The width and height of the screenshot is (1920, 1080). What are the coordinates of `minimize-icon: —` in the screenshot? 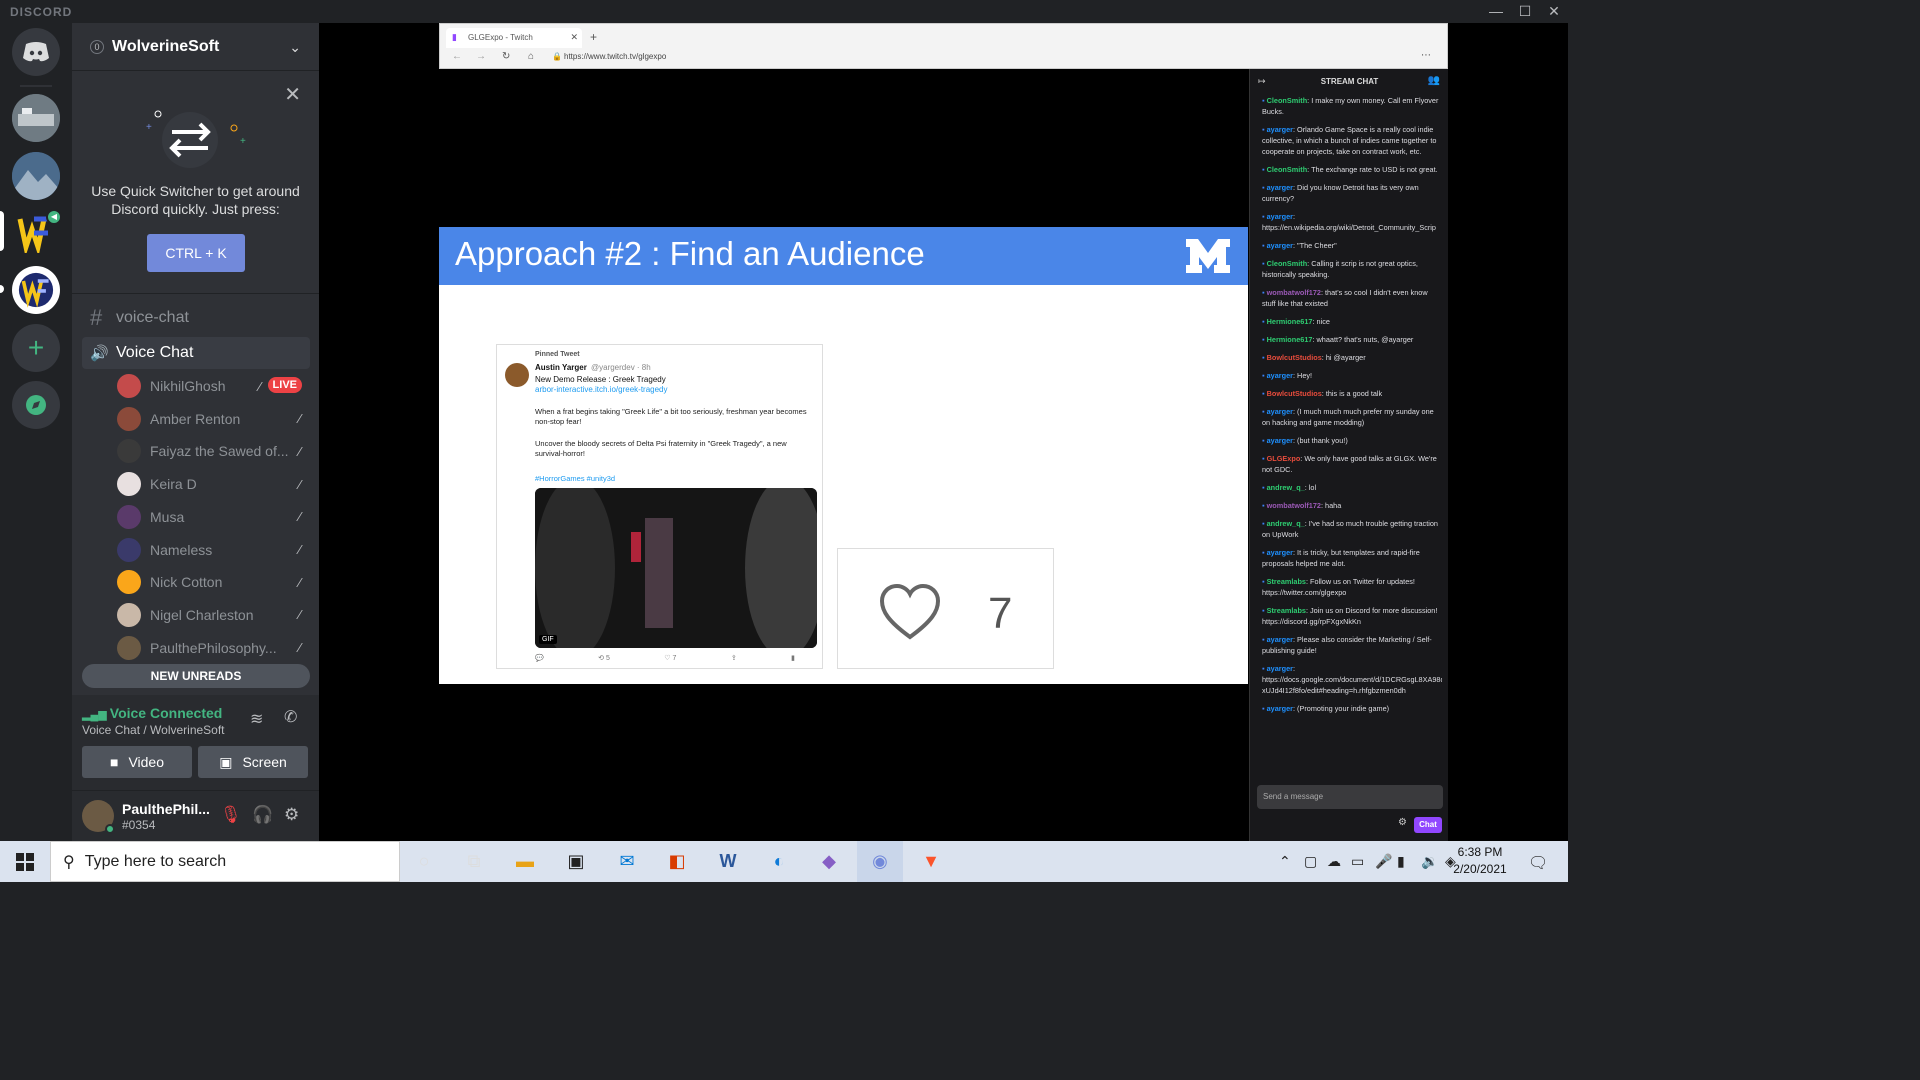 It's located at (1496, 12).